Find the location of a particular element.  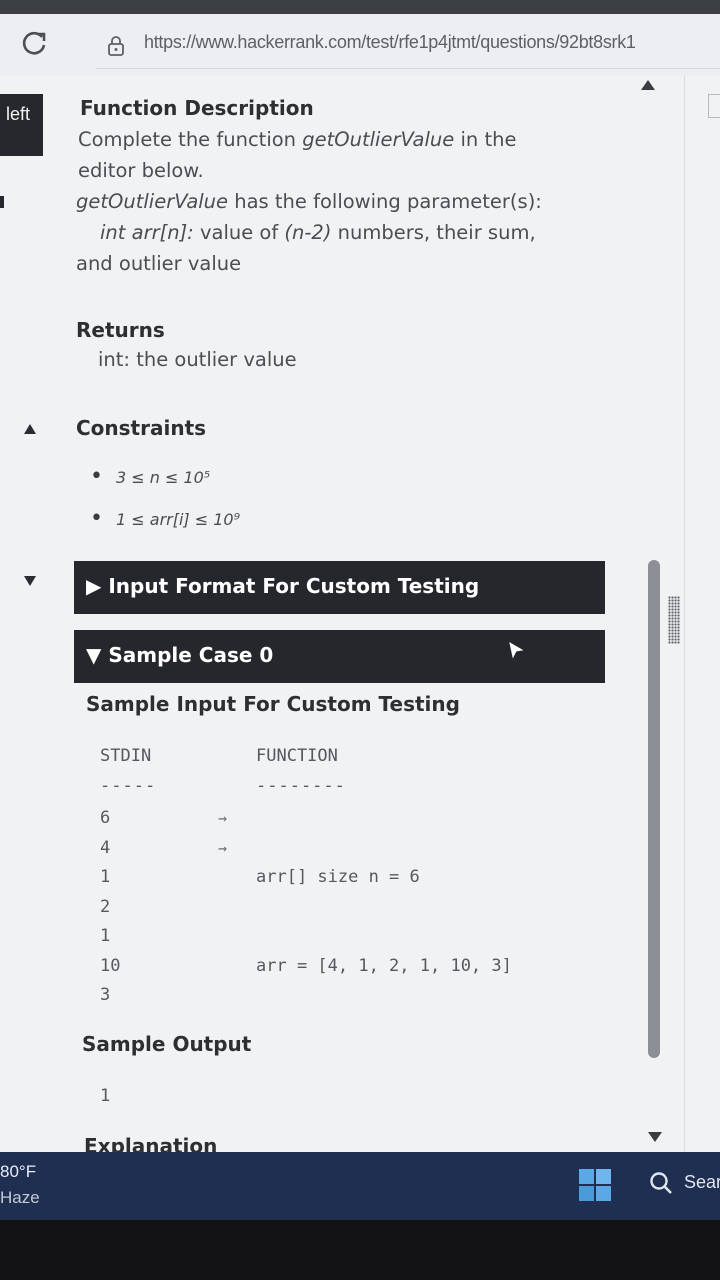

param-desc3: and outlier value is located at coordinates (159, 263).